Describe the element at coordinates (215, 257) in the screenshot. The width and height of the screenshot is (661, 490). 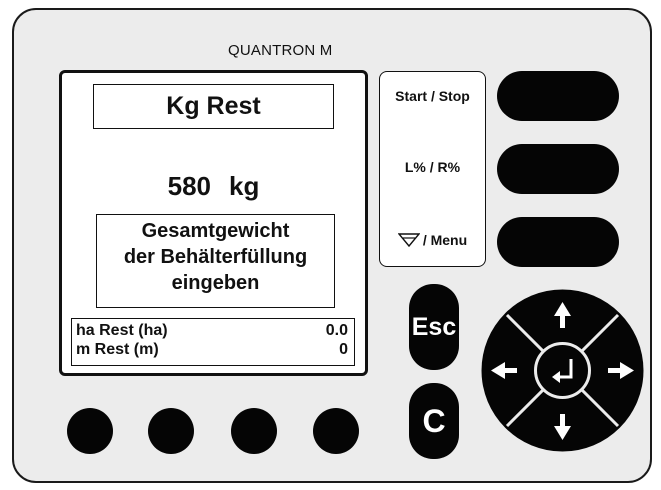
I see `message-line: der Behälterfüllung` at that location.